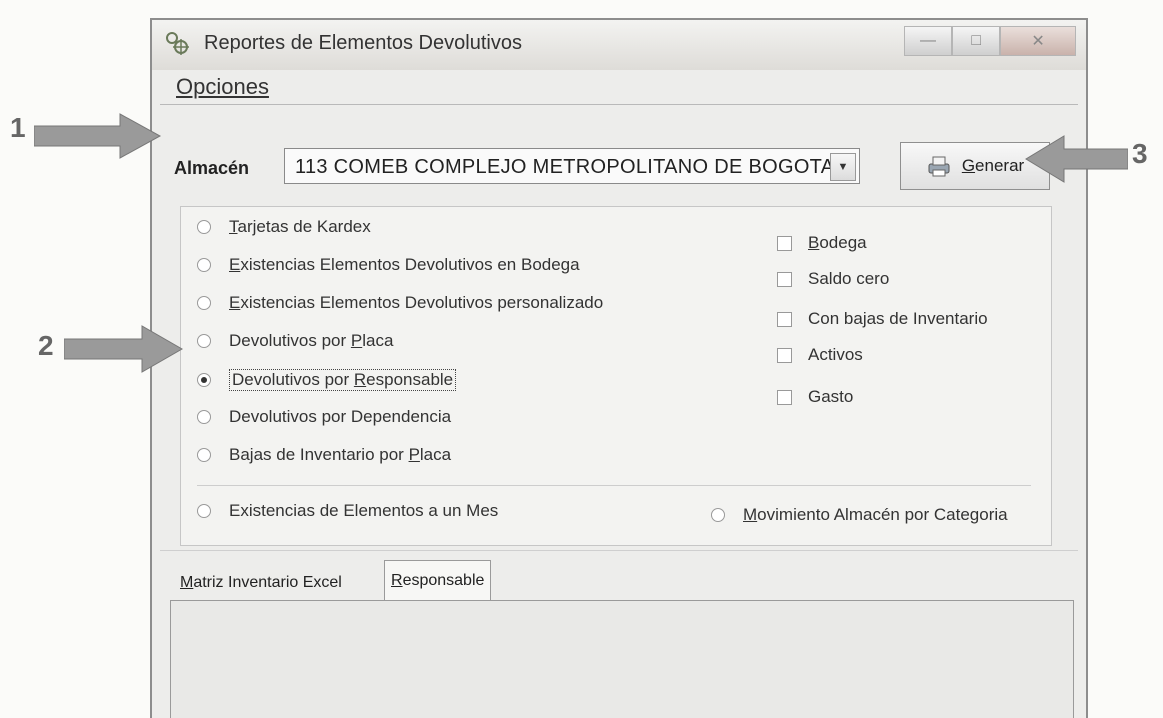  I want to click on option-movimiento-categoria: Movimiento Almacén por Categoria, so click(859, 515).